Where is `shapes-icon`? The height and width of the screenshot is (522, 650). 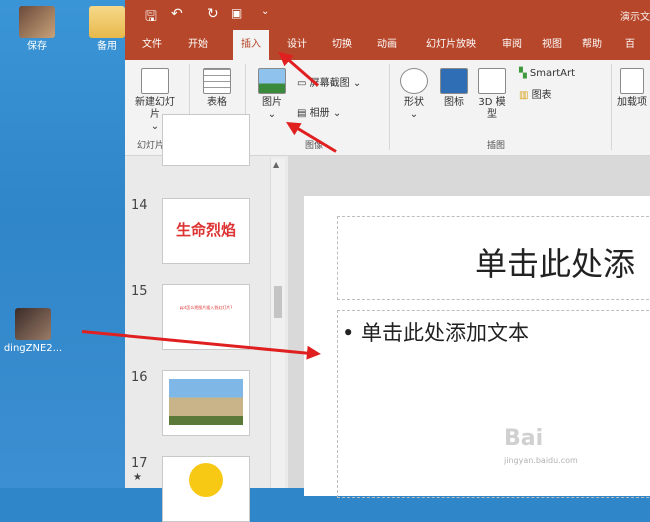
shapes-icon is located at coordinates (414, 81).